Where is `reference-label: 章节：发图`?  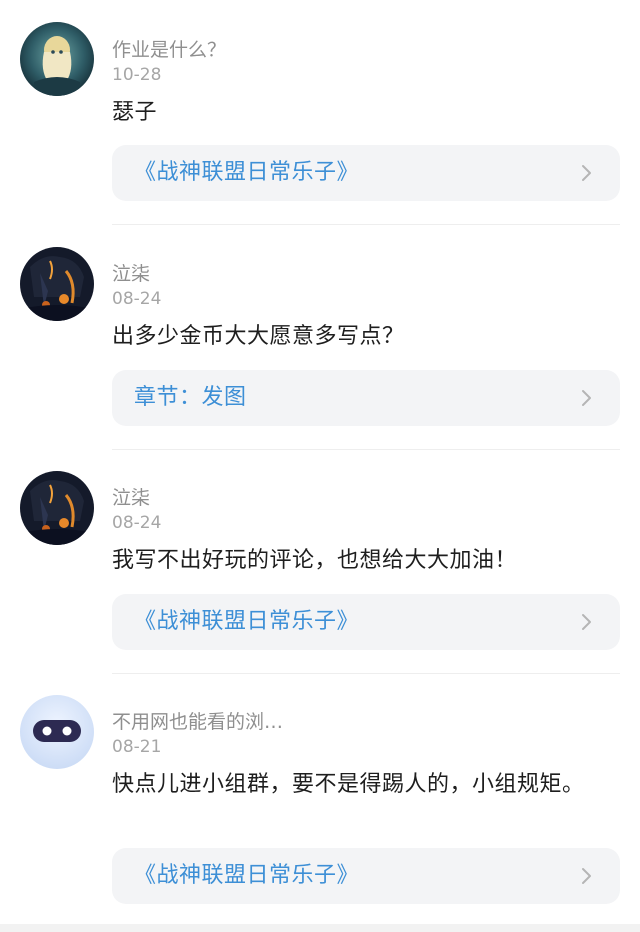 reference-label: 章节：发图 is located at coordinates (190, 397).